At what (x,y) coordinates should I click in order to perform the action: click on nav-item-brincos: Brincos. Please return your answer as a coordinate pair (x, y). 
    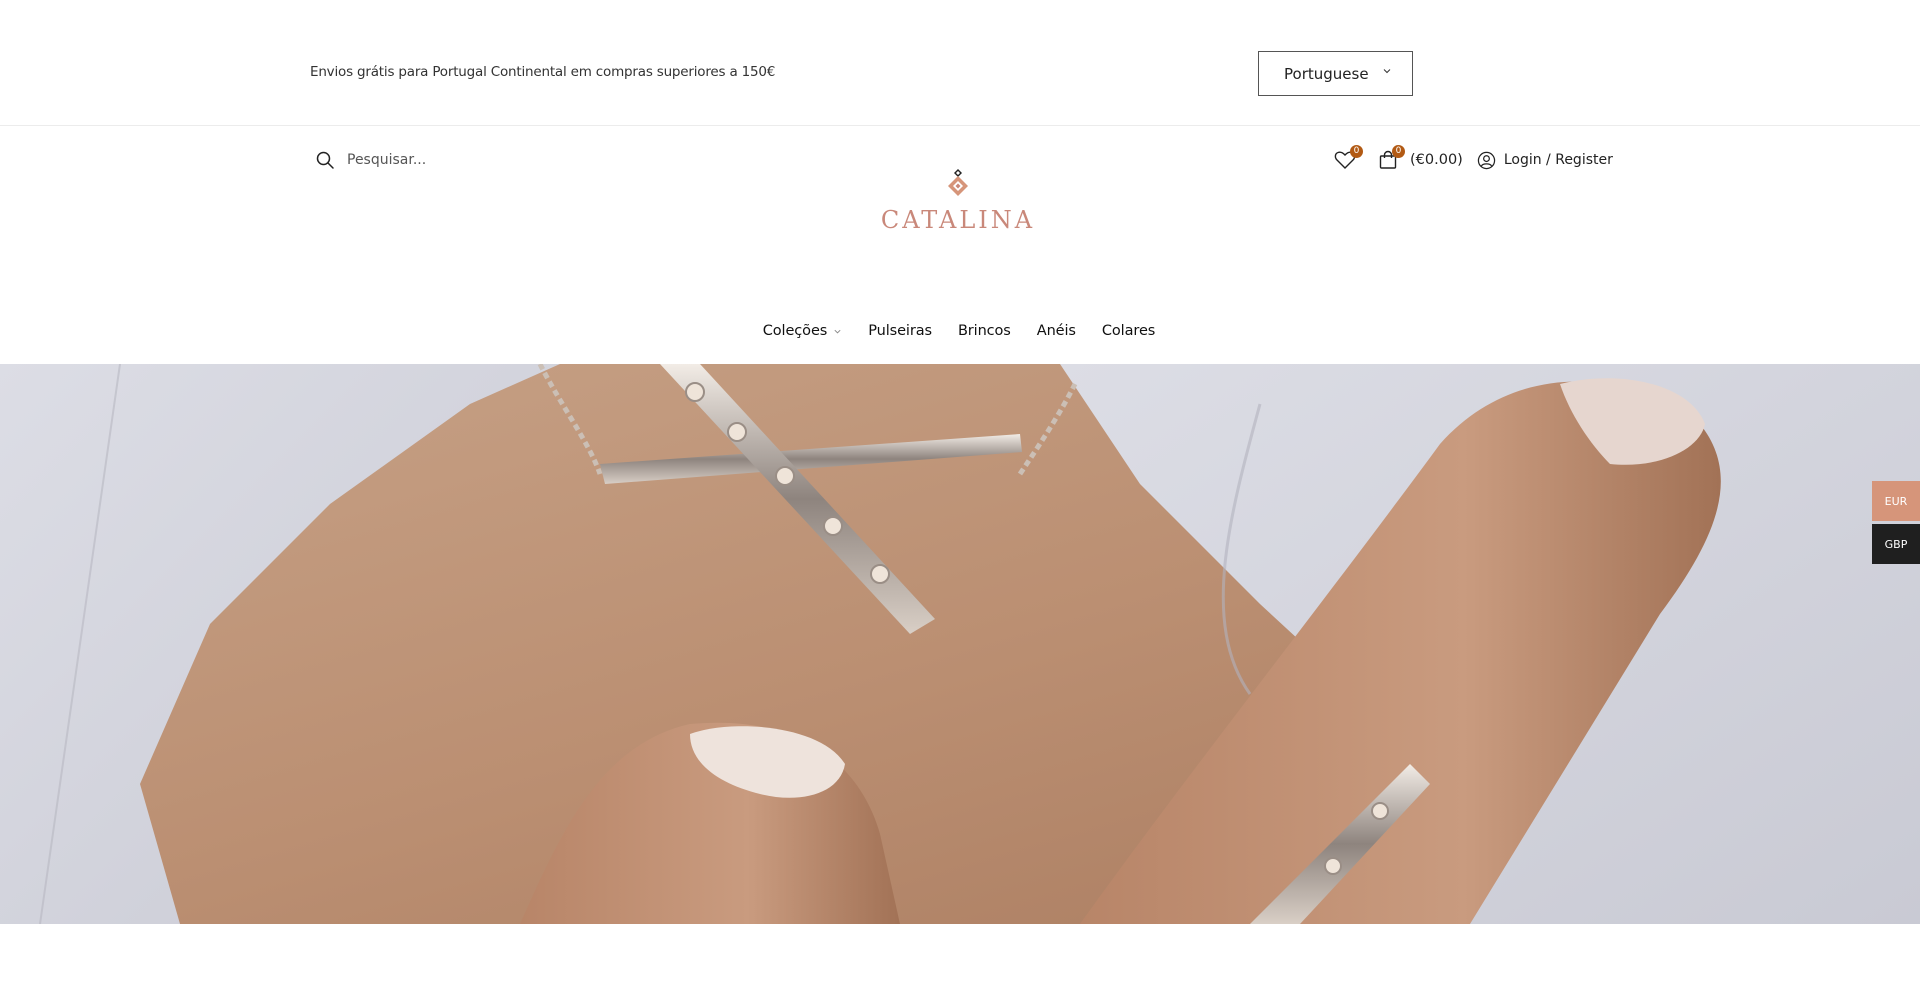
    Looking at the image, I should click on (984, 331).